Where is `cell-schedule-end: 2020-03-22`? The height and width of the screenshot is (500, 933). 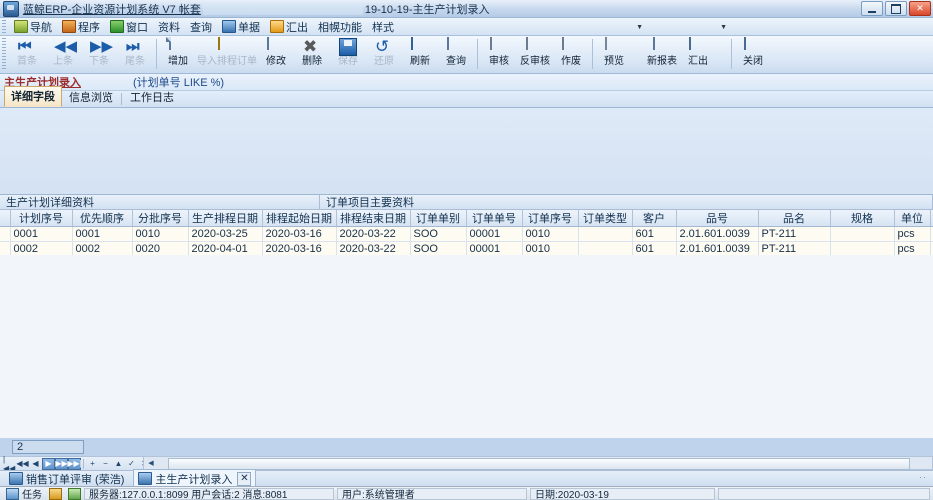
cell-schedule-end: 2020-03-22 is located at coordinates (373, 234).